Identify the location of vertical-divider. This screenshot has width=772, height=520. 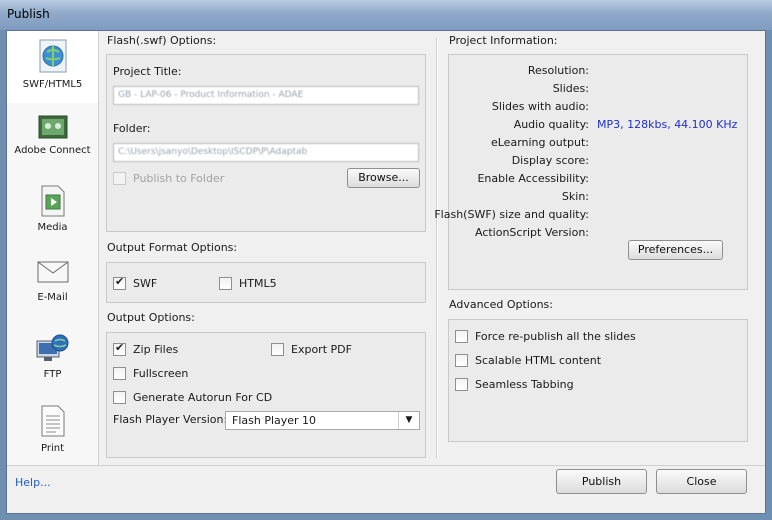
(437, 248).